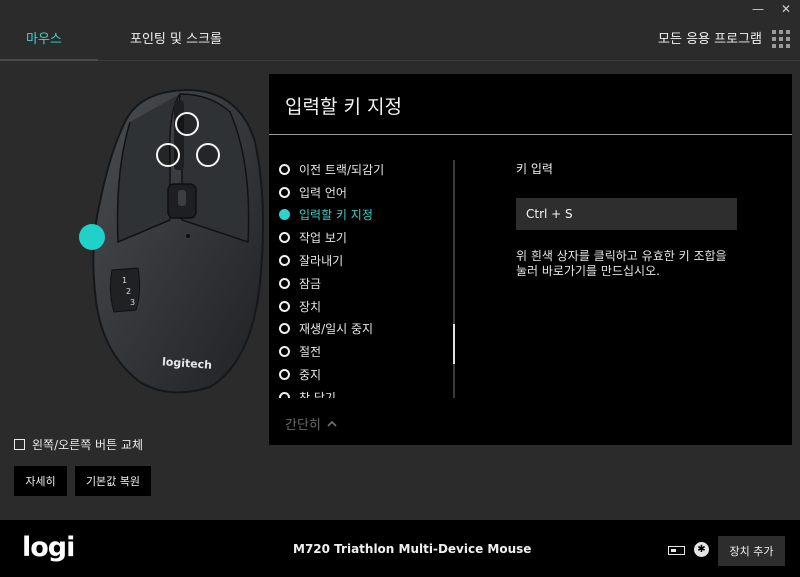 This screenshot has height=577, width=800. Describe the element at coordinates (412, 549) in the screenshot. I see `device-name: M720 Triathlon Multi-Device Mouse` at that location.